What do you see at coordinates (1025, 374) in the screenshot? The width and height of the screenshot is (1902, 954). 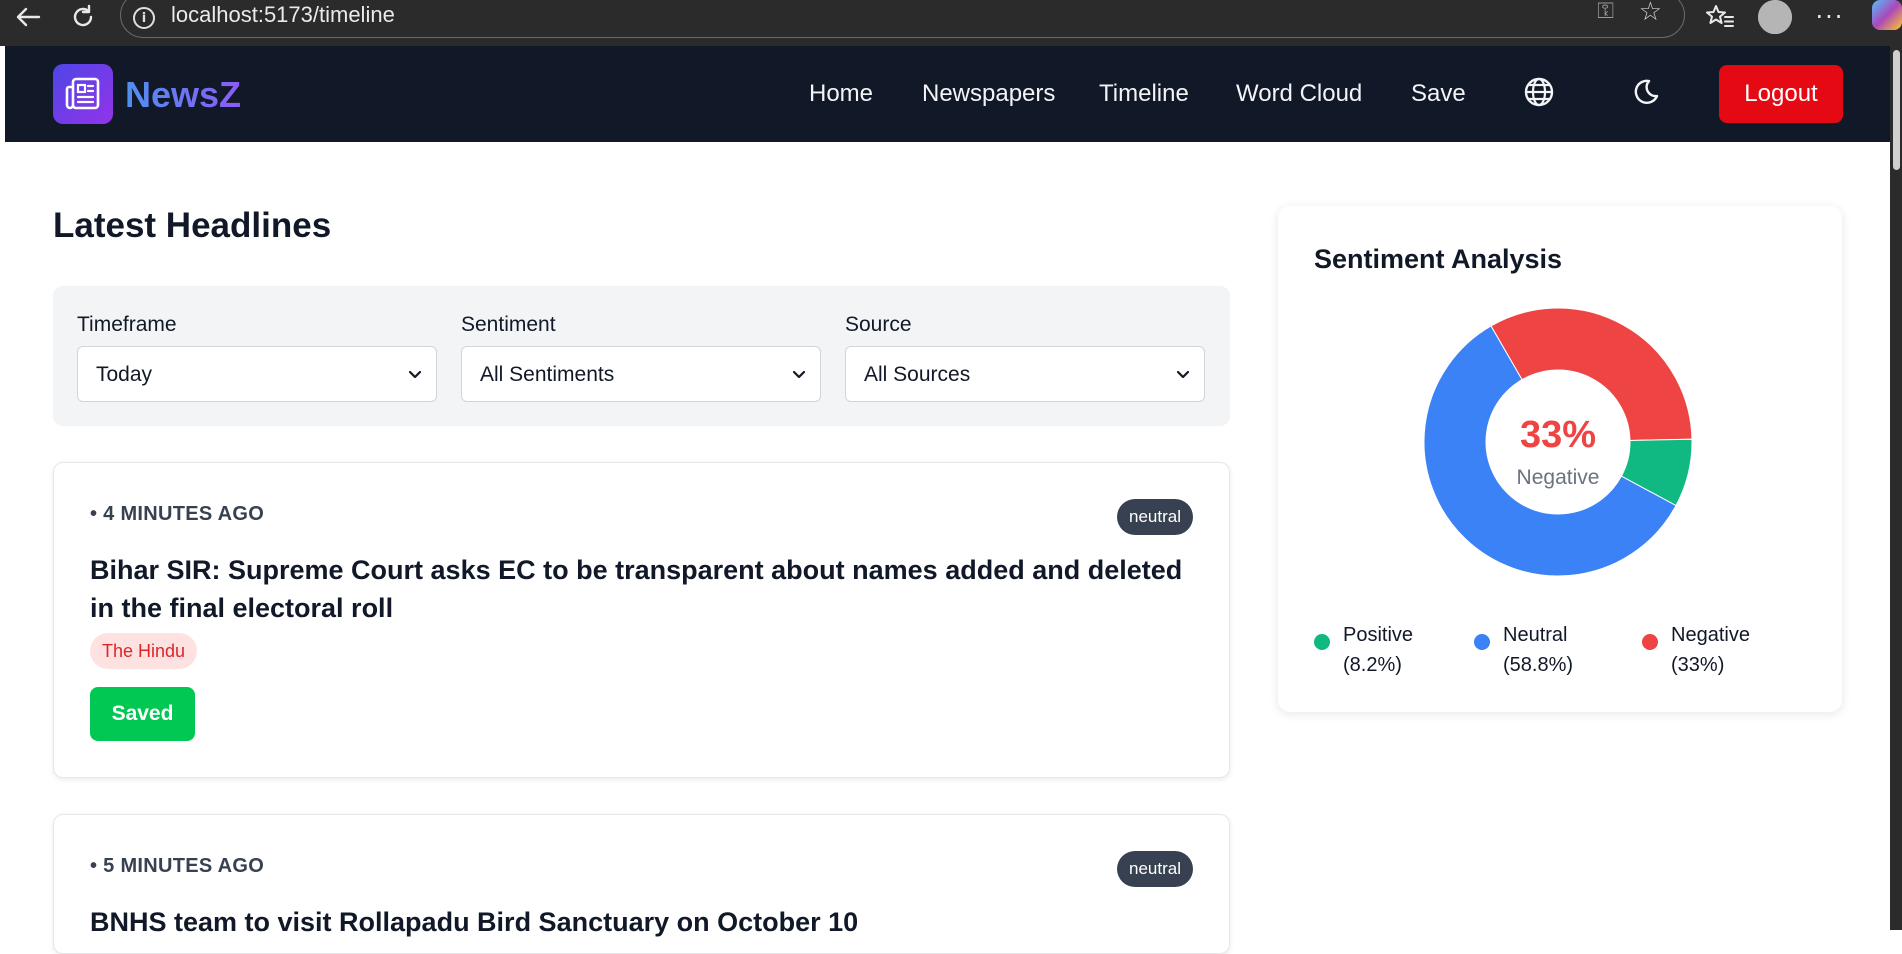 I see `source-select: All Sources` at bounding box center [1025, 374].